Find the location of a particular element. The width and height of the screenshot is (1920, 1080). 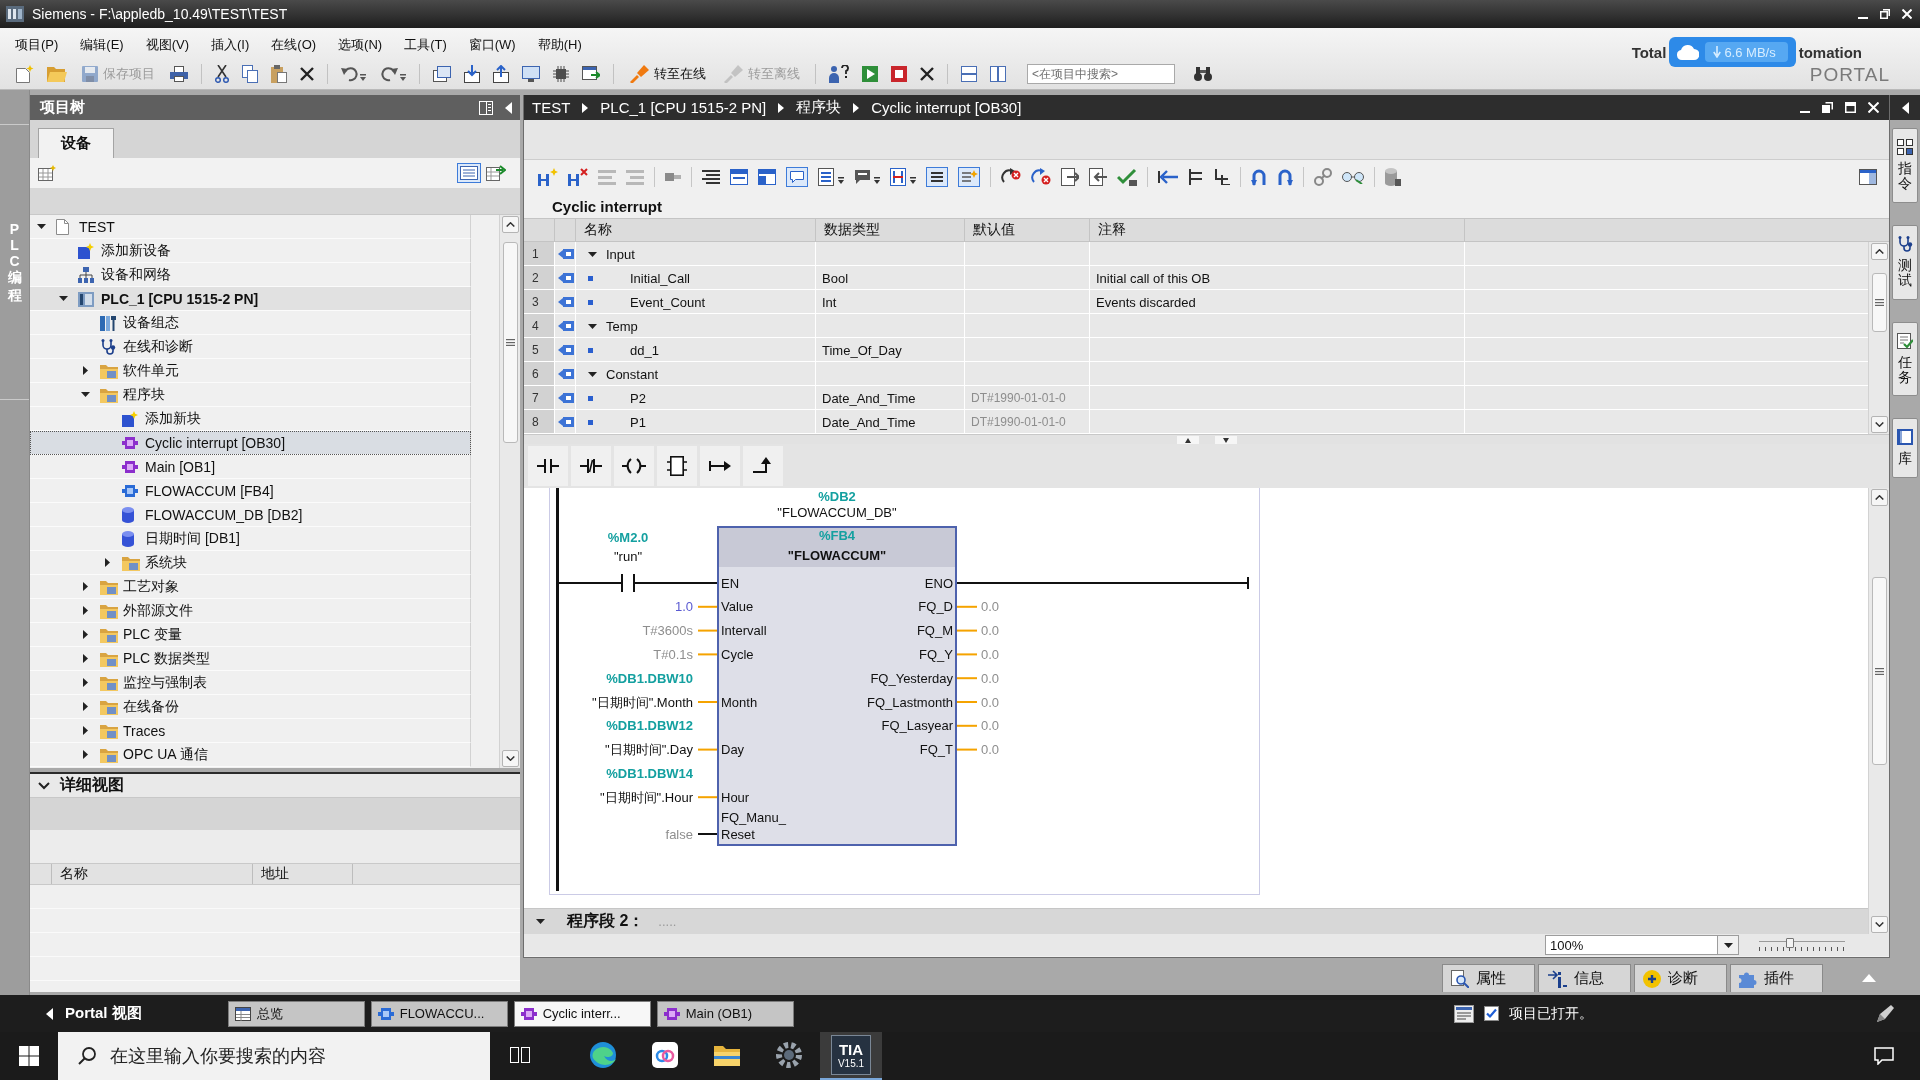

window-stack-icon is located at coordinates (442, 73).